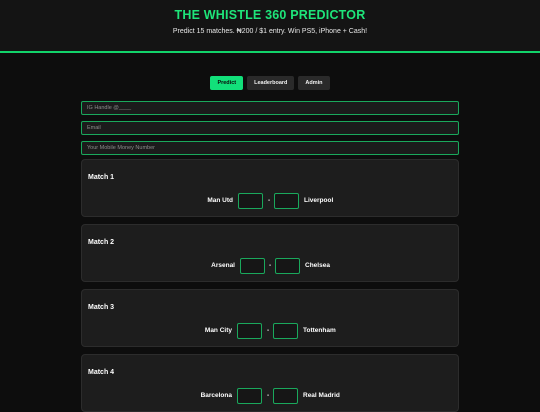 The height and width of the screenshot is (412, 540). I want to click on home-team-label: Man Utd, so click(220, 200).